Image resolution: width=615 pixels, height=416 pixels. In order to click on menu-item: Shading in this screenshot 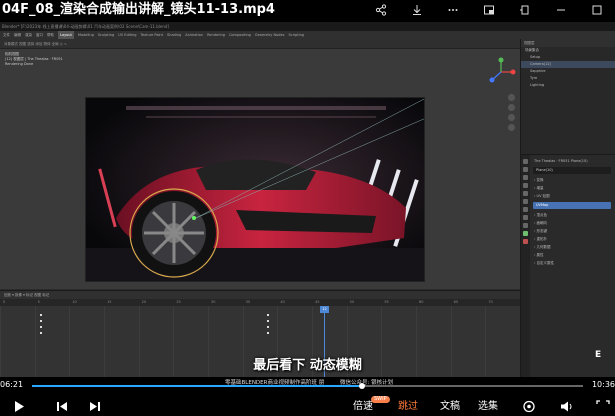, I will do `click(174, 35)`.